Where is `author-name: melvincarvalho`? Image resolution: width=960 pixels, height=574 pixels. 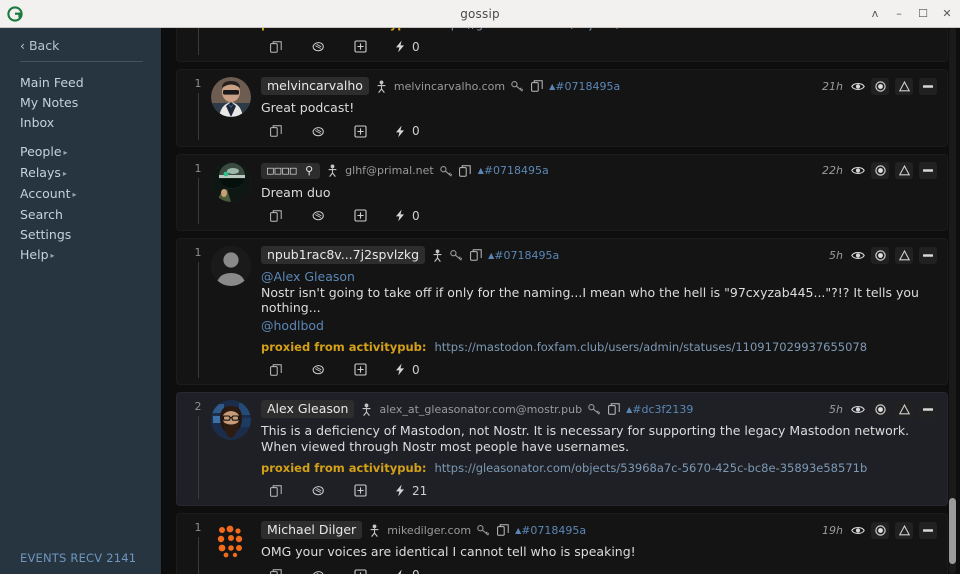 author-name: melvincarvalho is located at coordinates (315, 86).